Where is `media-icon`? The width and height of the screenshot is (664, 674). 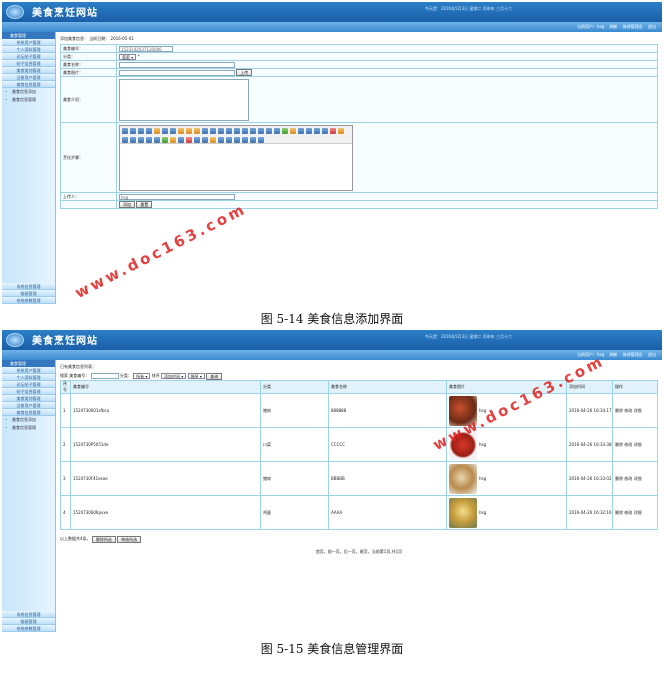 media-icon is located at coordinates (189, 139).